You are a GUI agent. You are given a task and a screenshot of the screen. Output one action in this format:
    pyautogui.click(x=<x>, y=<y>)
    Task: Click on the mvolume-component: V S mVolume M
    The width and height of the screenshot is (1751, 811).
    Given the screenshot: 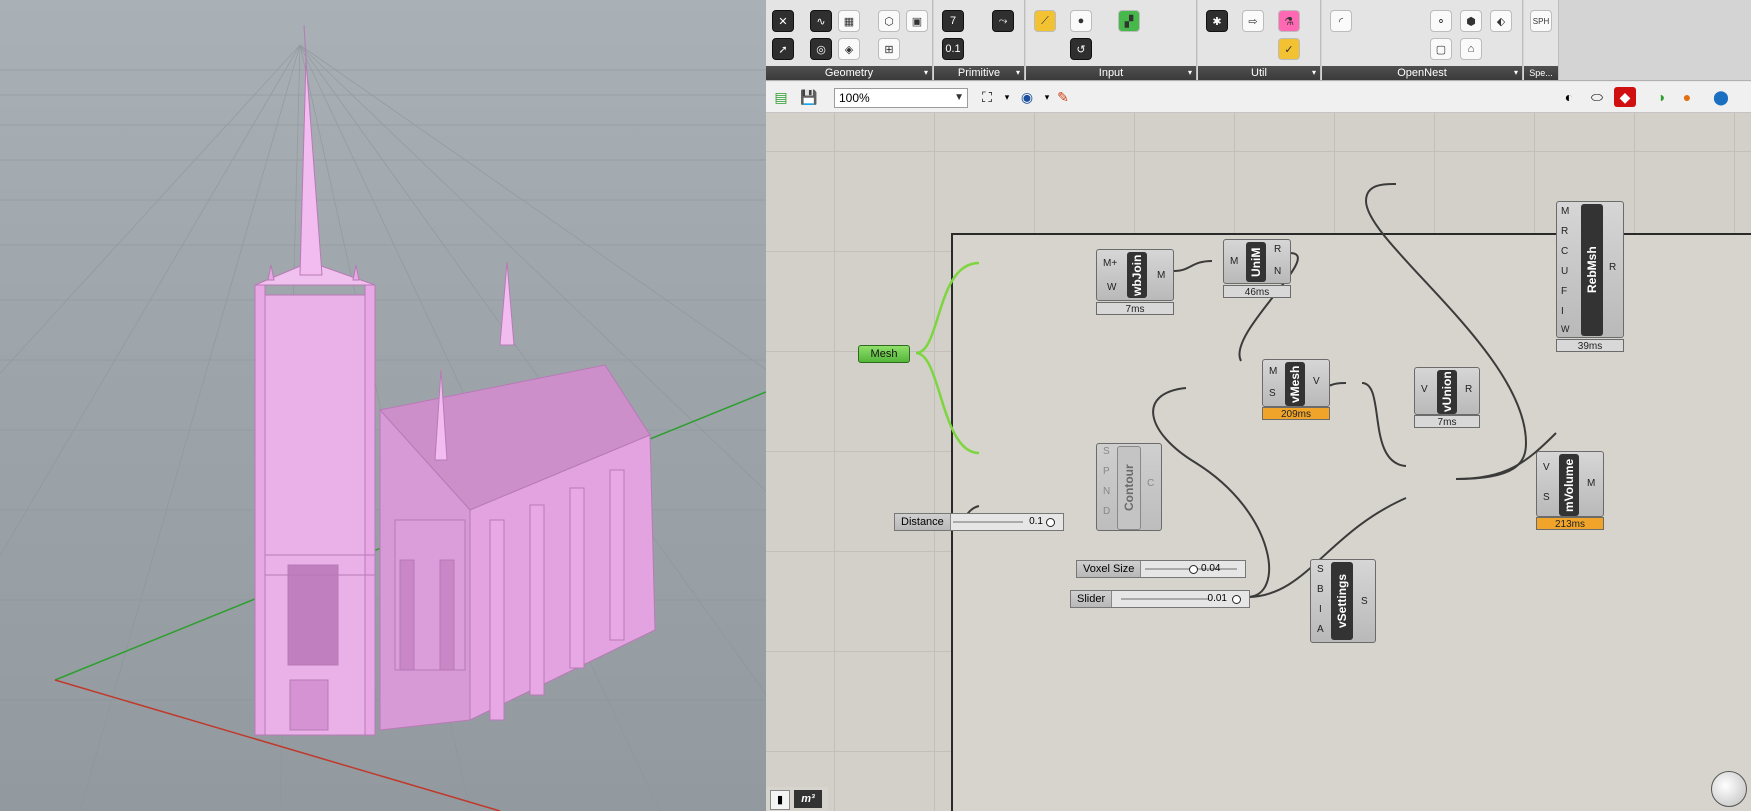 What is the action you would take?
    pyautogui.click(x=1570, y=484)
    